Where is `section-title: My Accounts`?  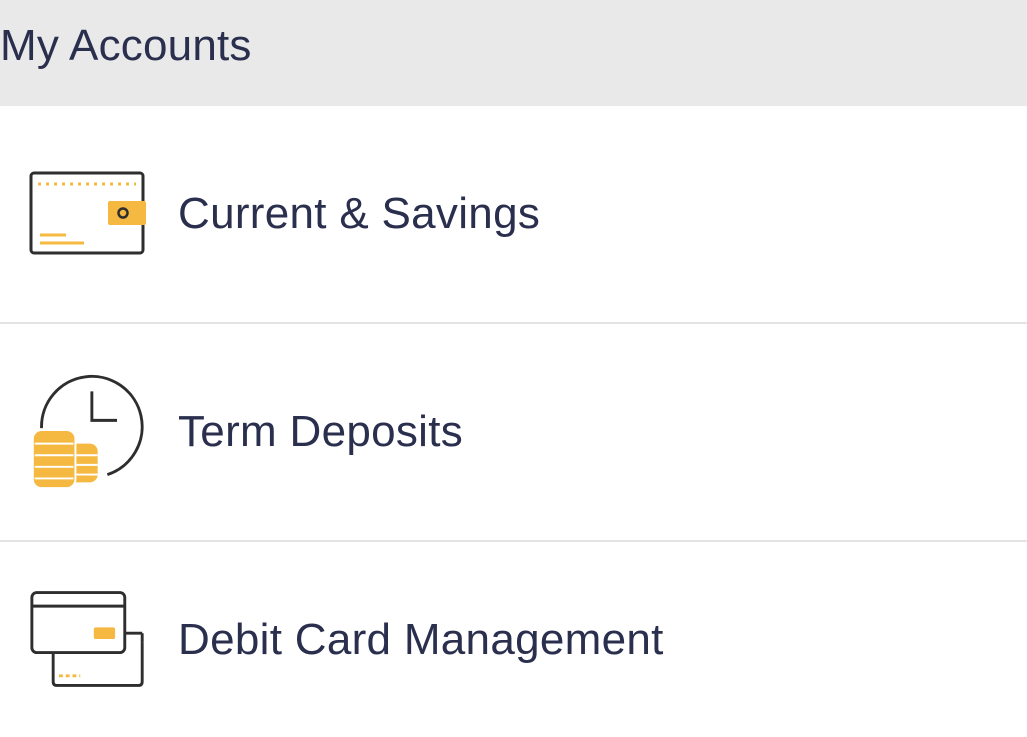
section-title: My Accounts is located at coordinates (126, 45).